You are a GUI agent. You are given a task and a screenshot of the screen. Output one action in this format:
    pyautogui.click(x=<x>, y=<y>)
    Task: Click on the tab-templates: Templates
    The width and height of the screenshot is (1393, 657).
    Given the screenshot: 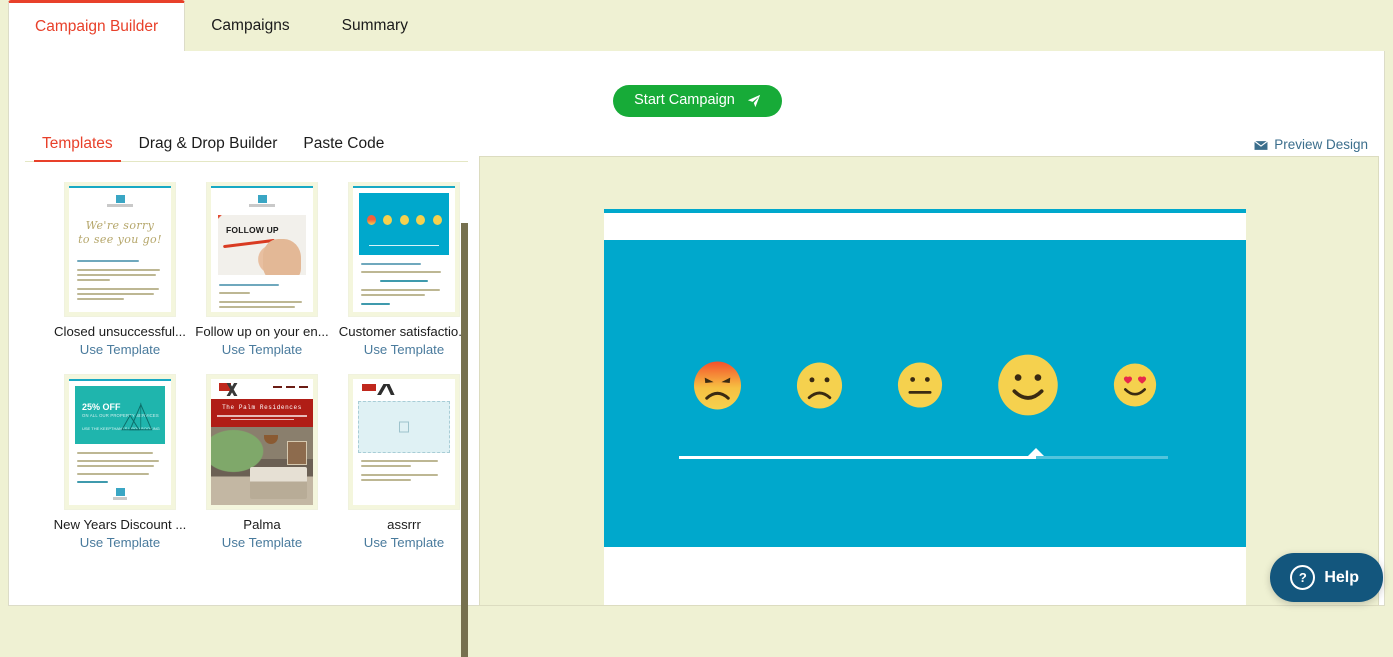 What is the action you would take?
    pyautogui.click(x=77, y=148)
    